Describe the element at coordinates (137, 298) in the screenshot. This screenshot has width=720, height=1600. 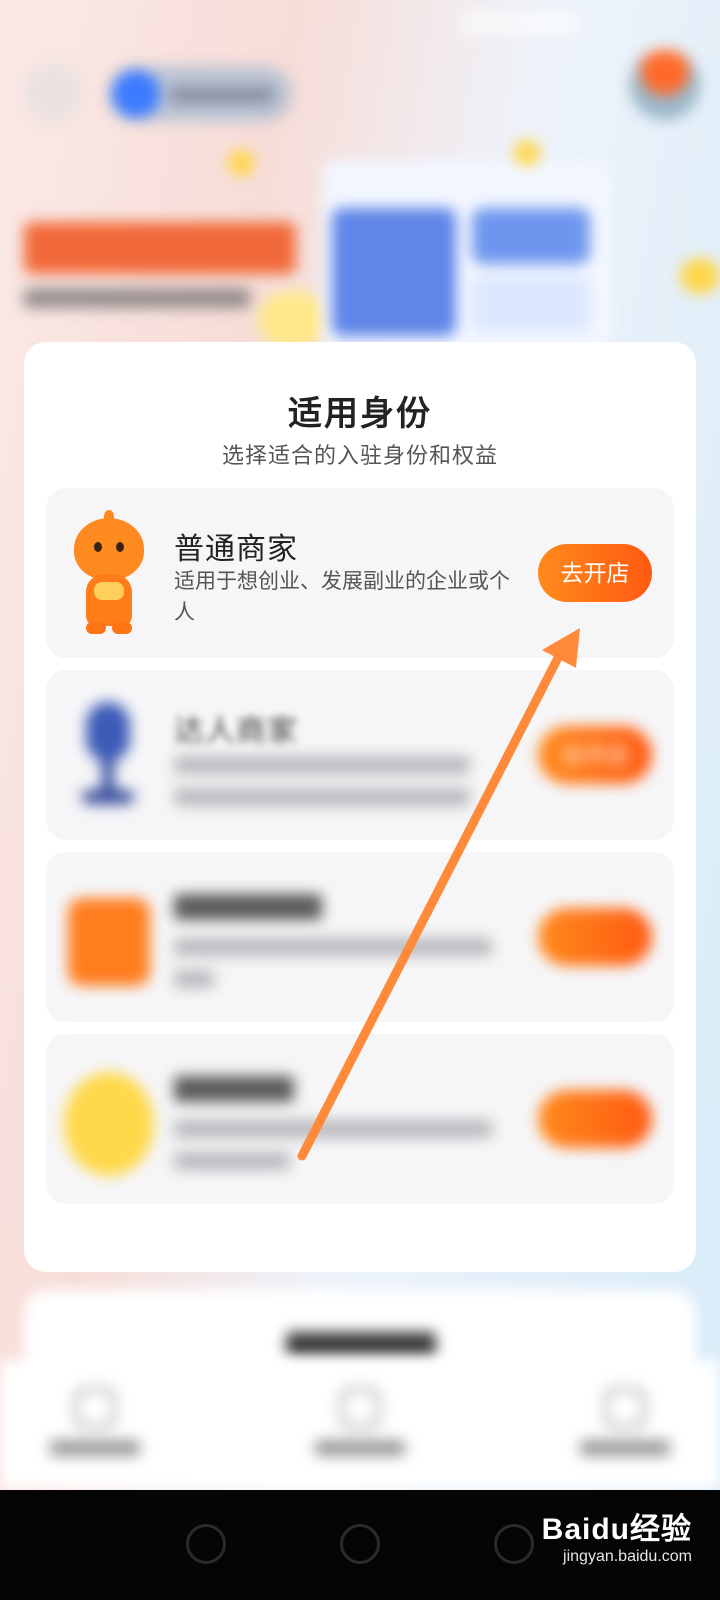
I see `banner-subtitle` at that location.